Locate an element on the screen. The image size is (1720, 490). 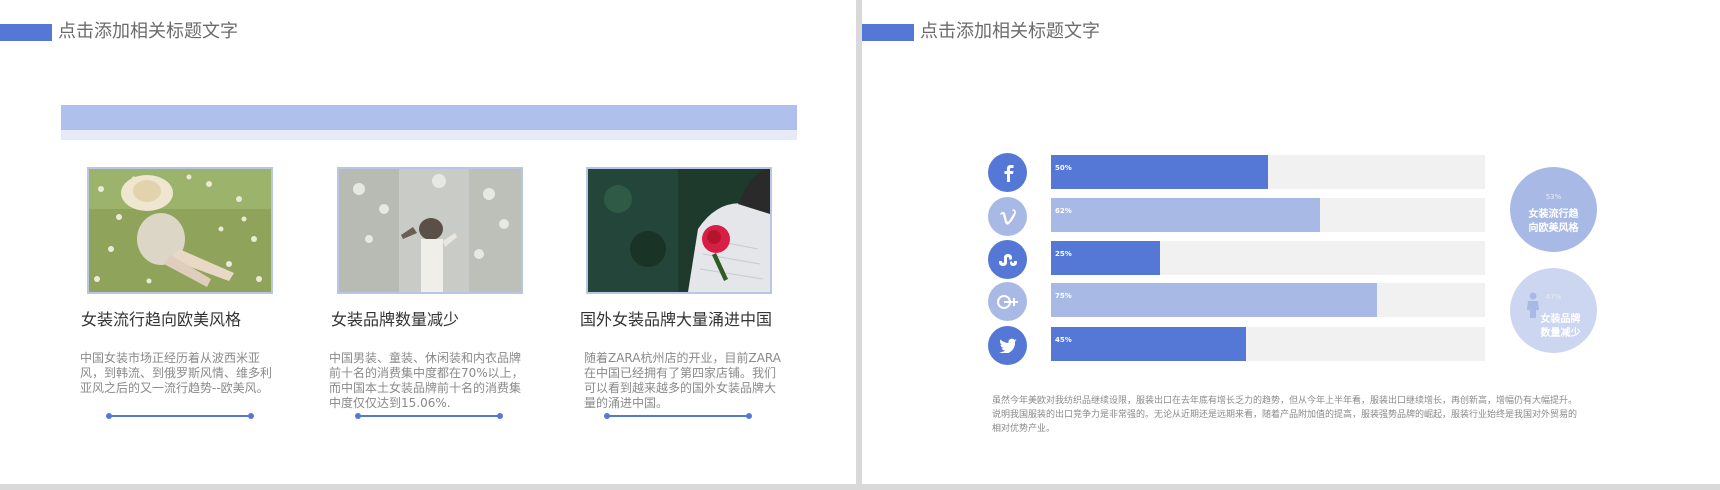
woman-walking-in-forest-photo is located at coordinates (430, 230).